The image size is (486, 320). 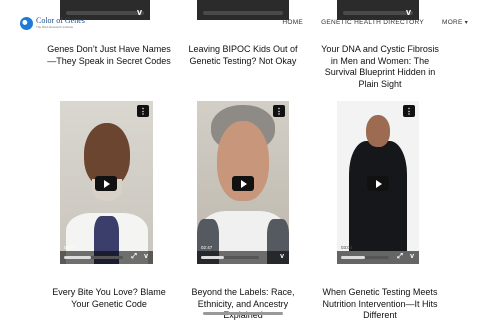 I want to click on video-duration: 03:03, so click(x=347, y=247).